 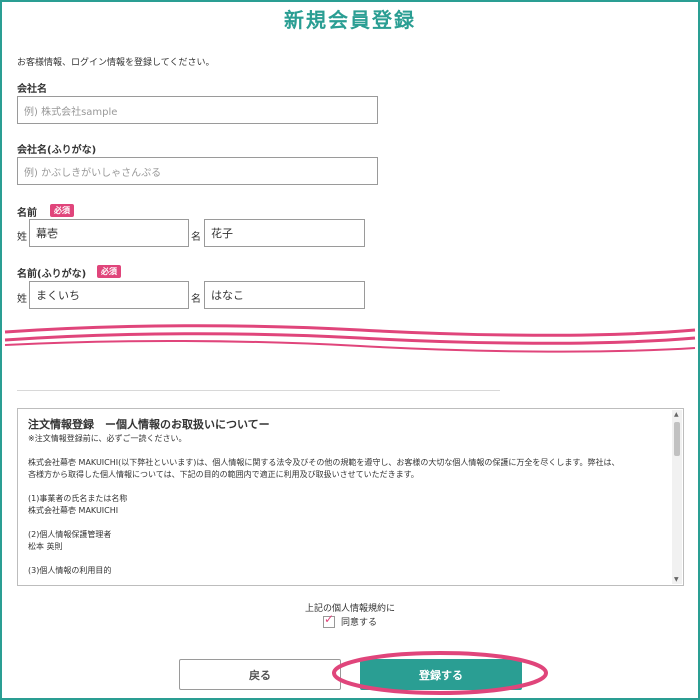 What do you see at coordinates (109, 295) in the screenshot?
I see `last-name-kana-input: まくいち` at bounding box center [109, 295].